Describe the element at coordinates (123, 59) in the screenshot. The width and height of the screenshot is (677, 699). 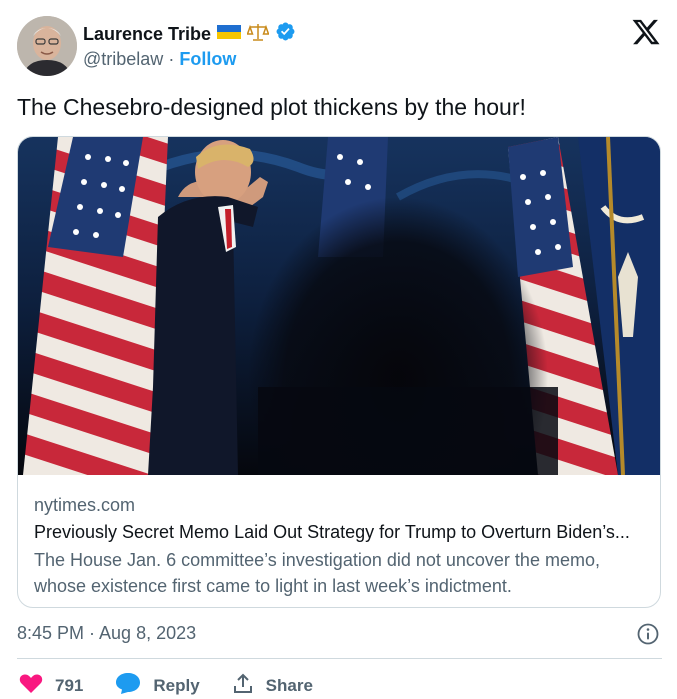
I see `user-handle: @tribelaw` at that location.